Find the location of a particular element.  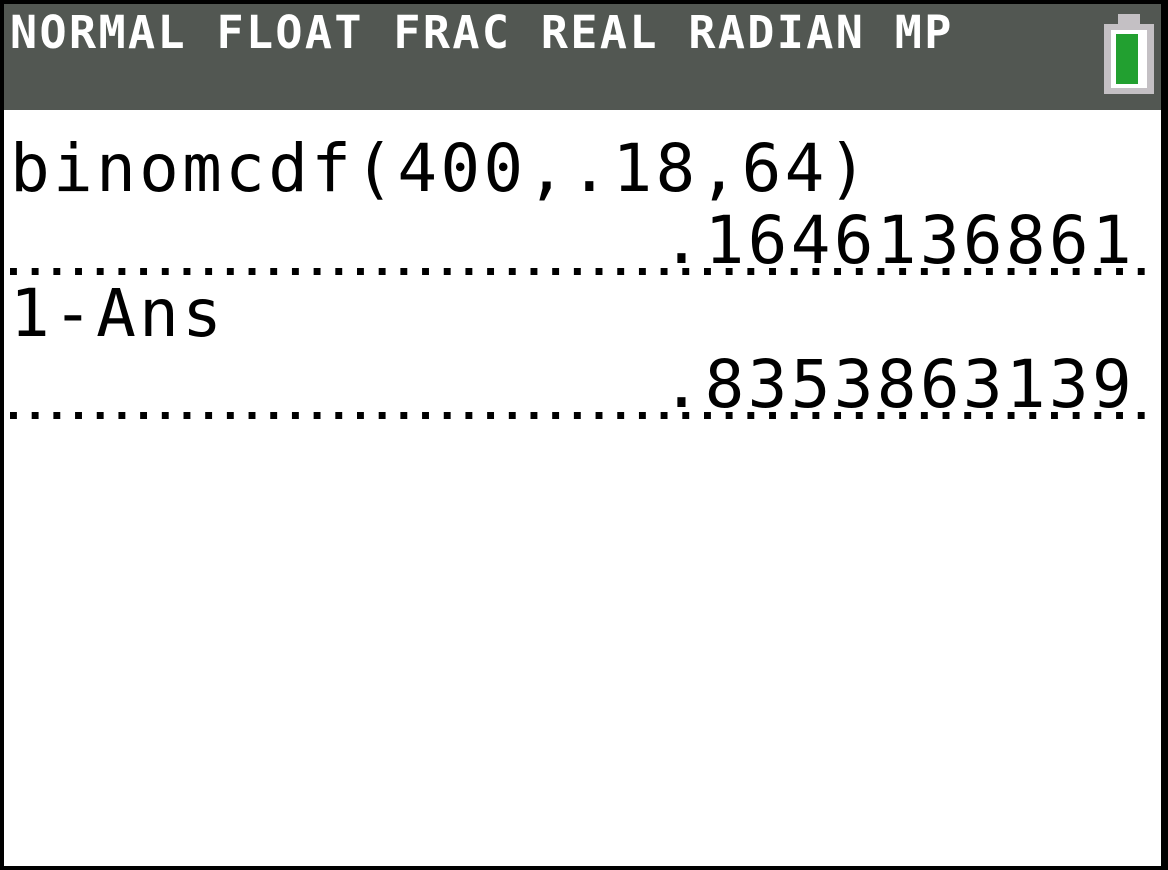

history-input-1: binomcdf(400,.18,64) is located at coordinates (440, 169).